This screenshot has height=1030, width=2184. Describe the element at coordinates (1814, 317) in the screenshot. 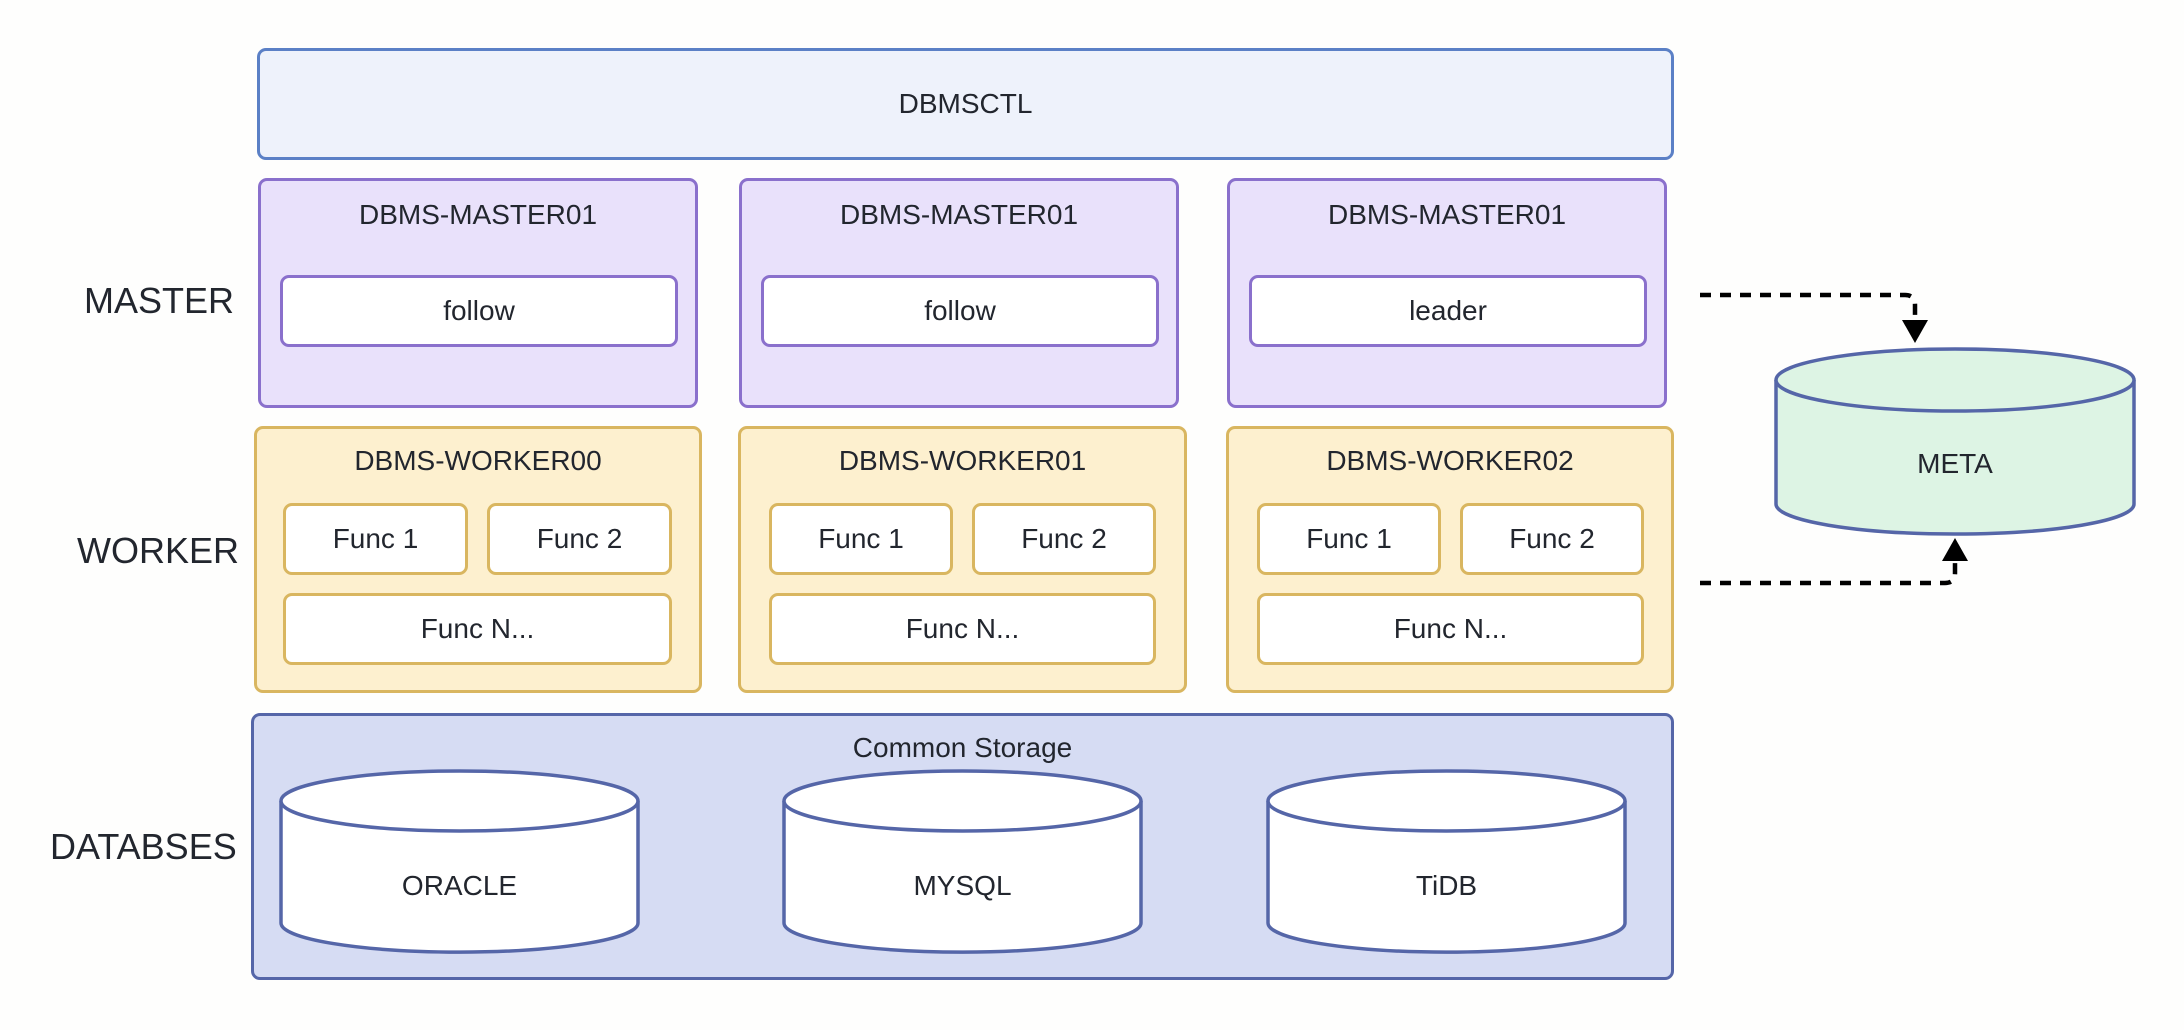

I see `arrow-master-to-meta` at that location.